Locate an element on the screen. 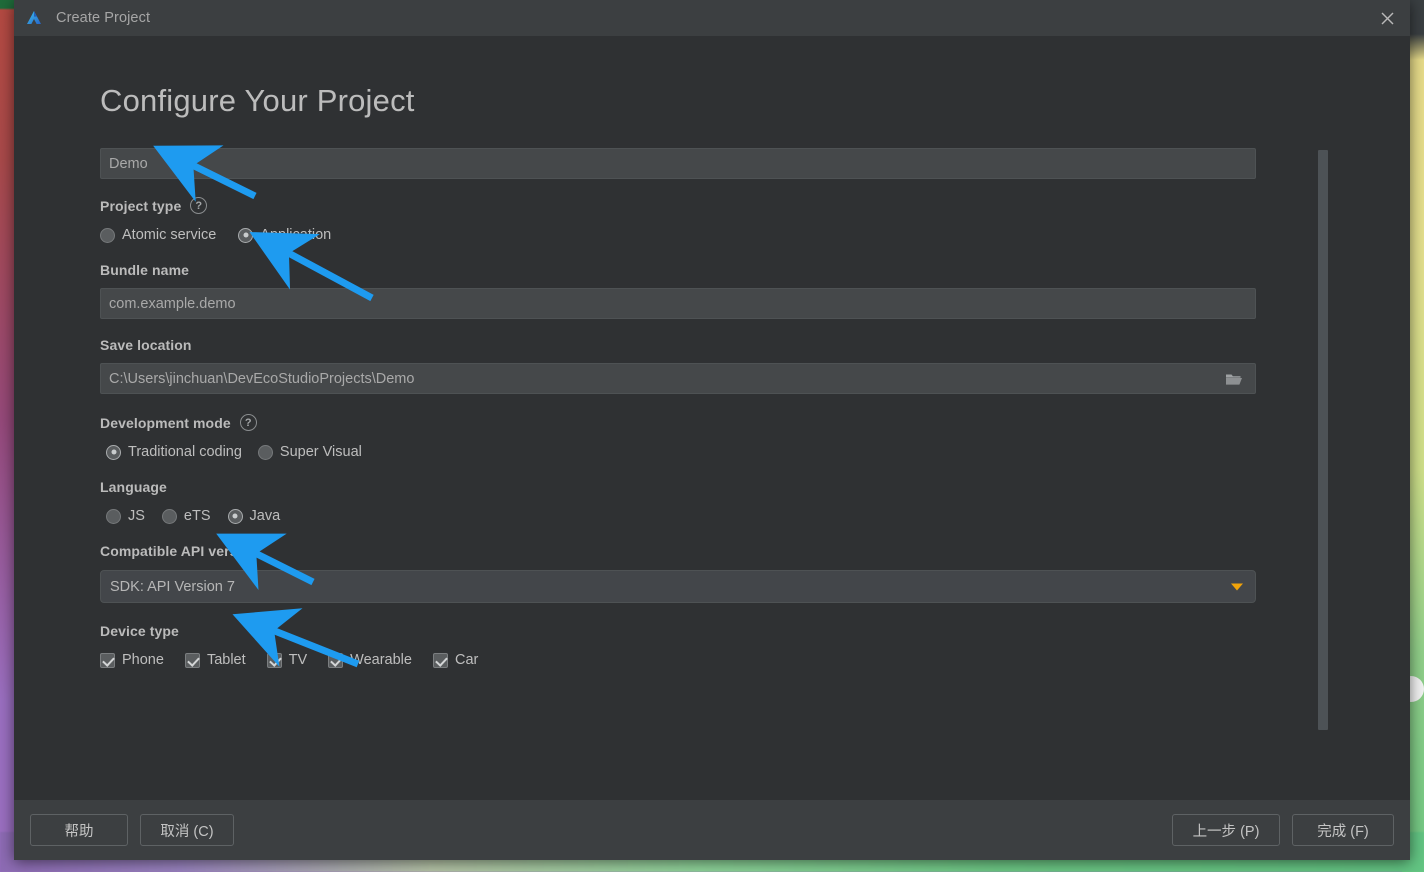 The width and height of the screenshot is (1424, 872). api-version-value: SDK: API Version 7 is located at coordinates (172, 586).